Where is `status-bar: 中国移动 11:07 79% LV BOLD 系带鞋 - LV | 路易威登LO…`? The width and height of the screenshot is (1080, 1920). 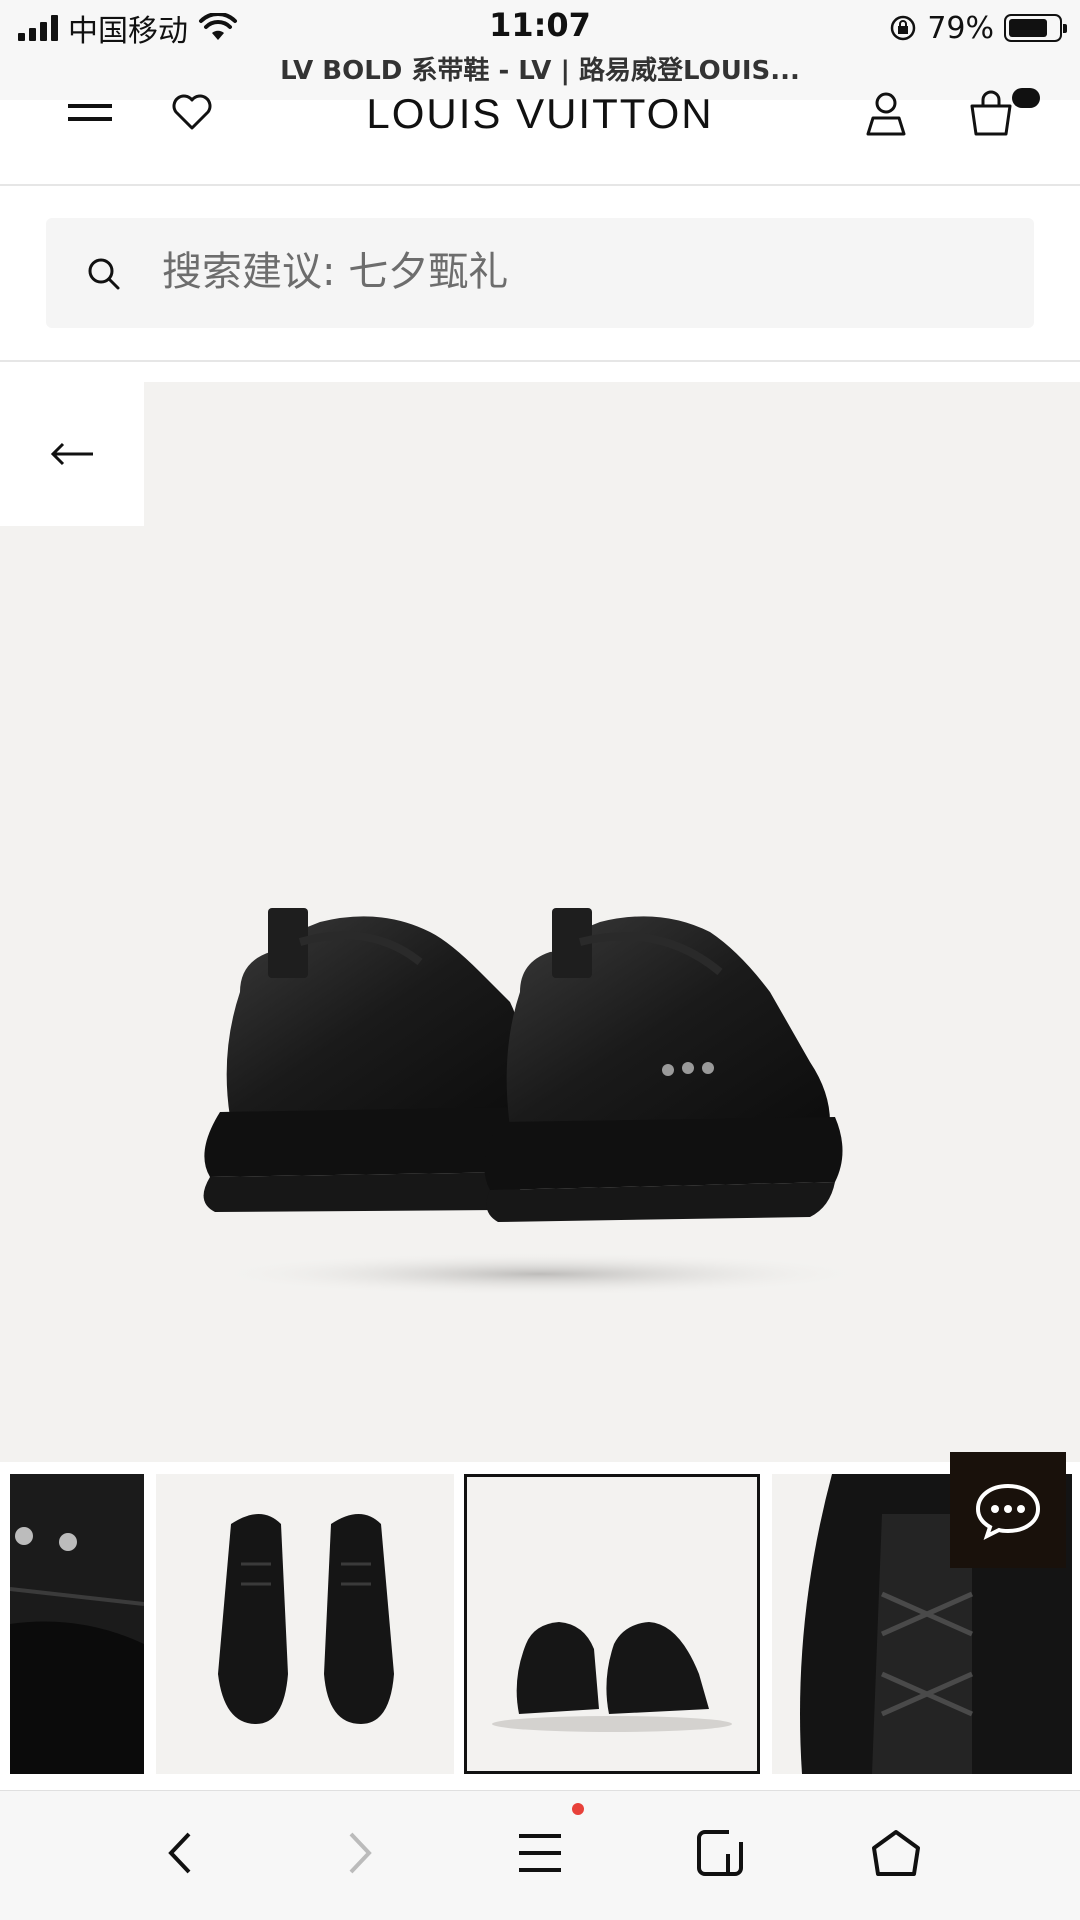 status-bar: 中国移动 11:07 79% LV BOLD 系带鞋 - LV | 路易威登LO… is located at coordinates (540, 50).